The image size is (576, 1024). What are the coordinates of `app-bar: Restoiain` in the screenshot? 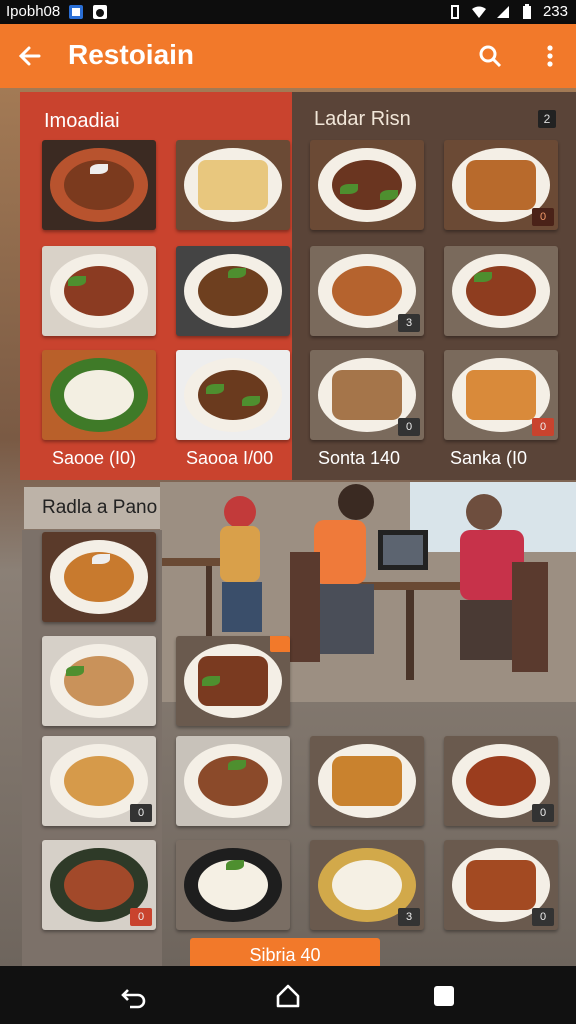 It's located at (288, 56).